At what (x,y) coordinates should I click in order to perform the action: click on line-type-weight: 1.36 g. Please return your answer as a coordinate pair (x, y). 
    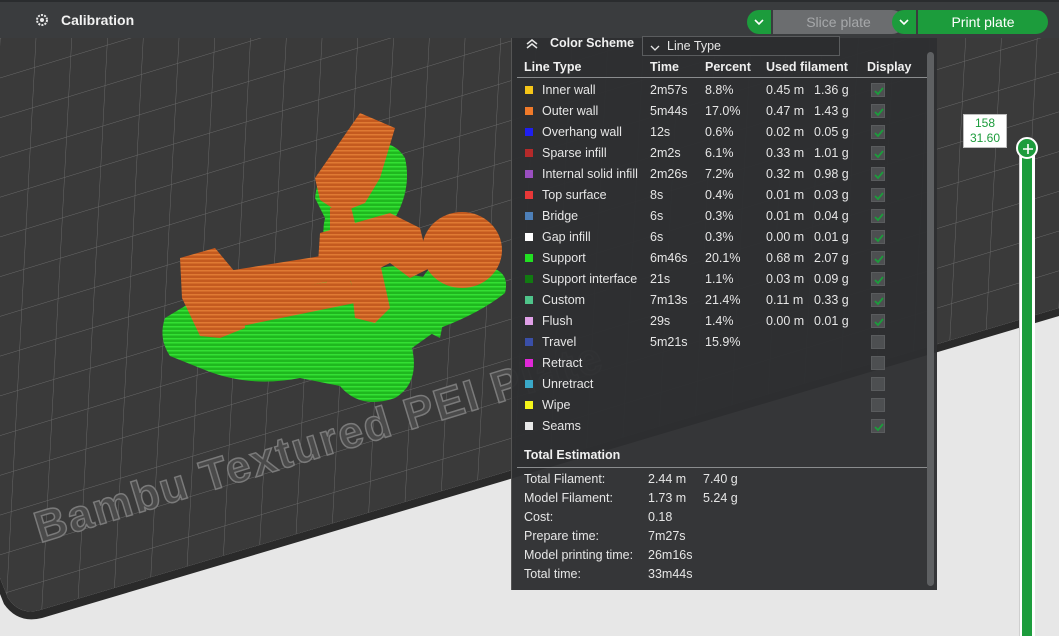
    Looking at the image, I should click on (831, 90).